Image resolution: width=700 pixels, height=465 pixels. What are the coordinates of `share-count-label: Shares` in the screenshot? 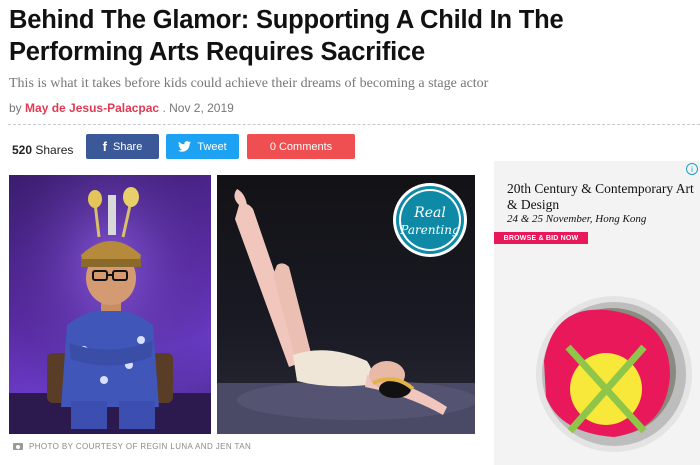 It's located at (54, 150).